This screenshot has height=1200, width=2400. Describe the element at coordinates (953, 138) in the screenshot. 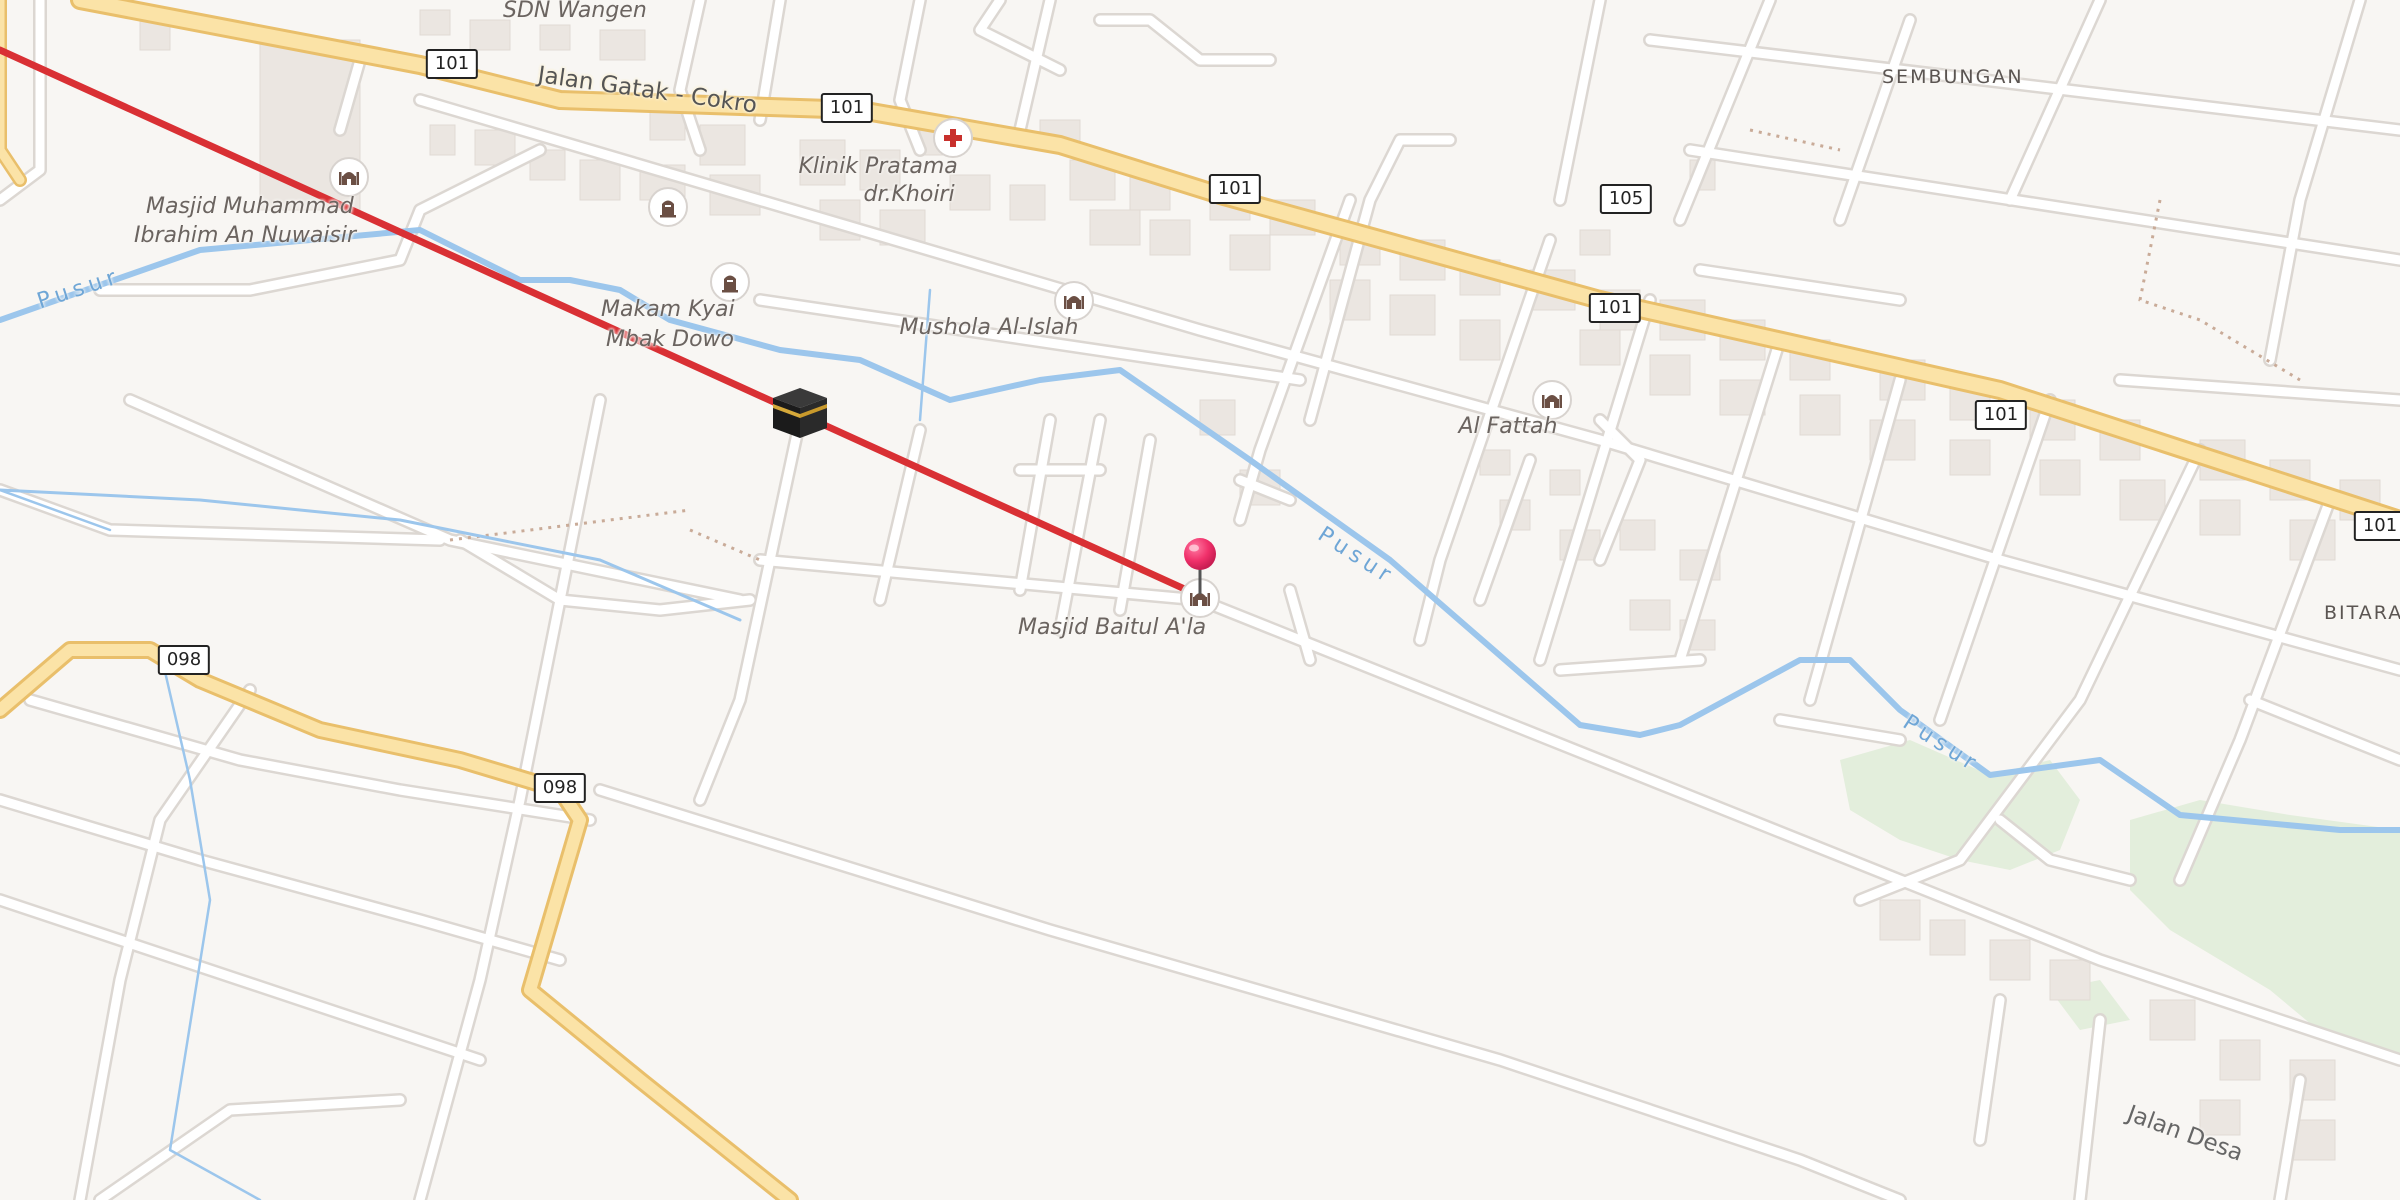

I see `medical-cross-icon` at that location.